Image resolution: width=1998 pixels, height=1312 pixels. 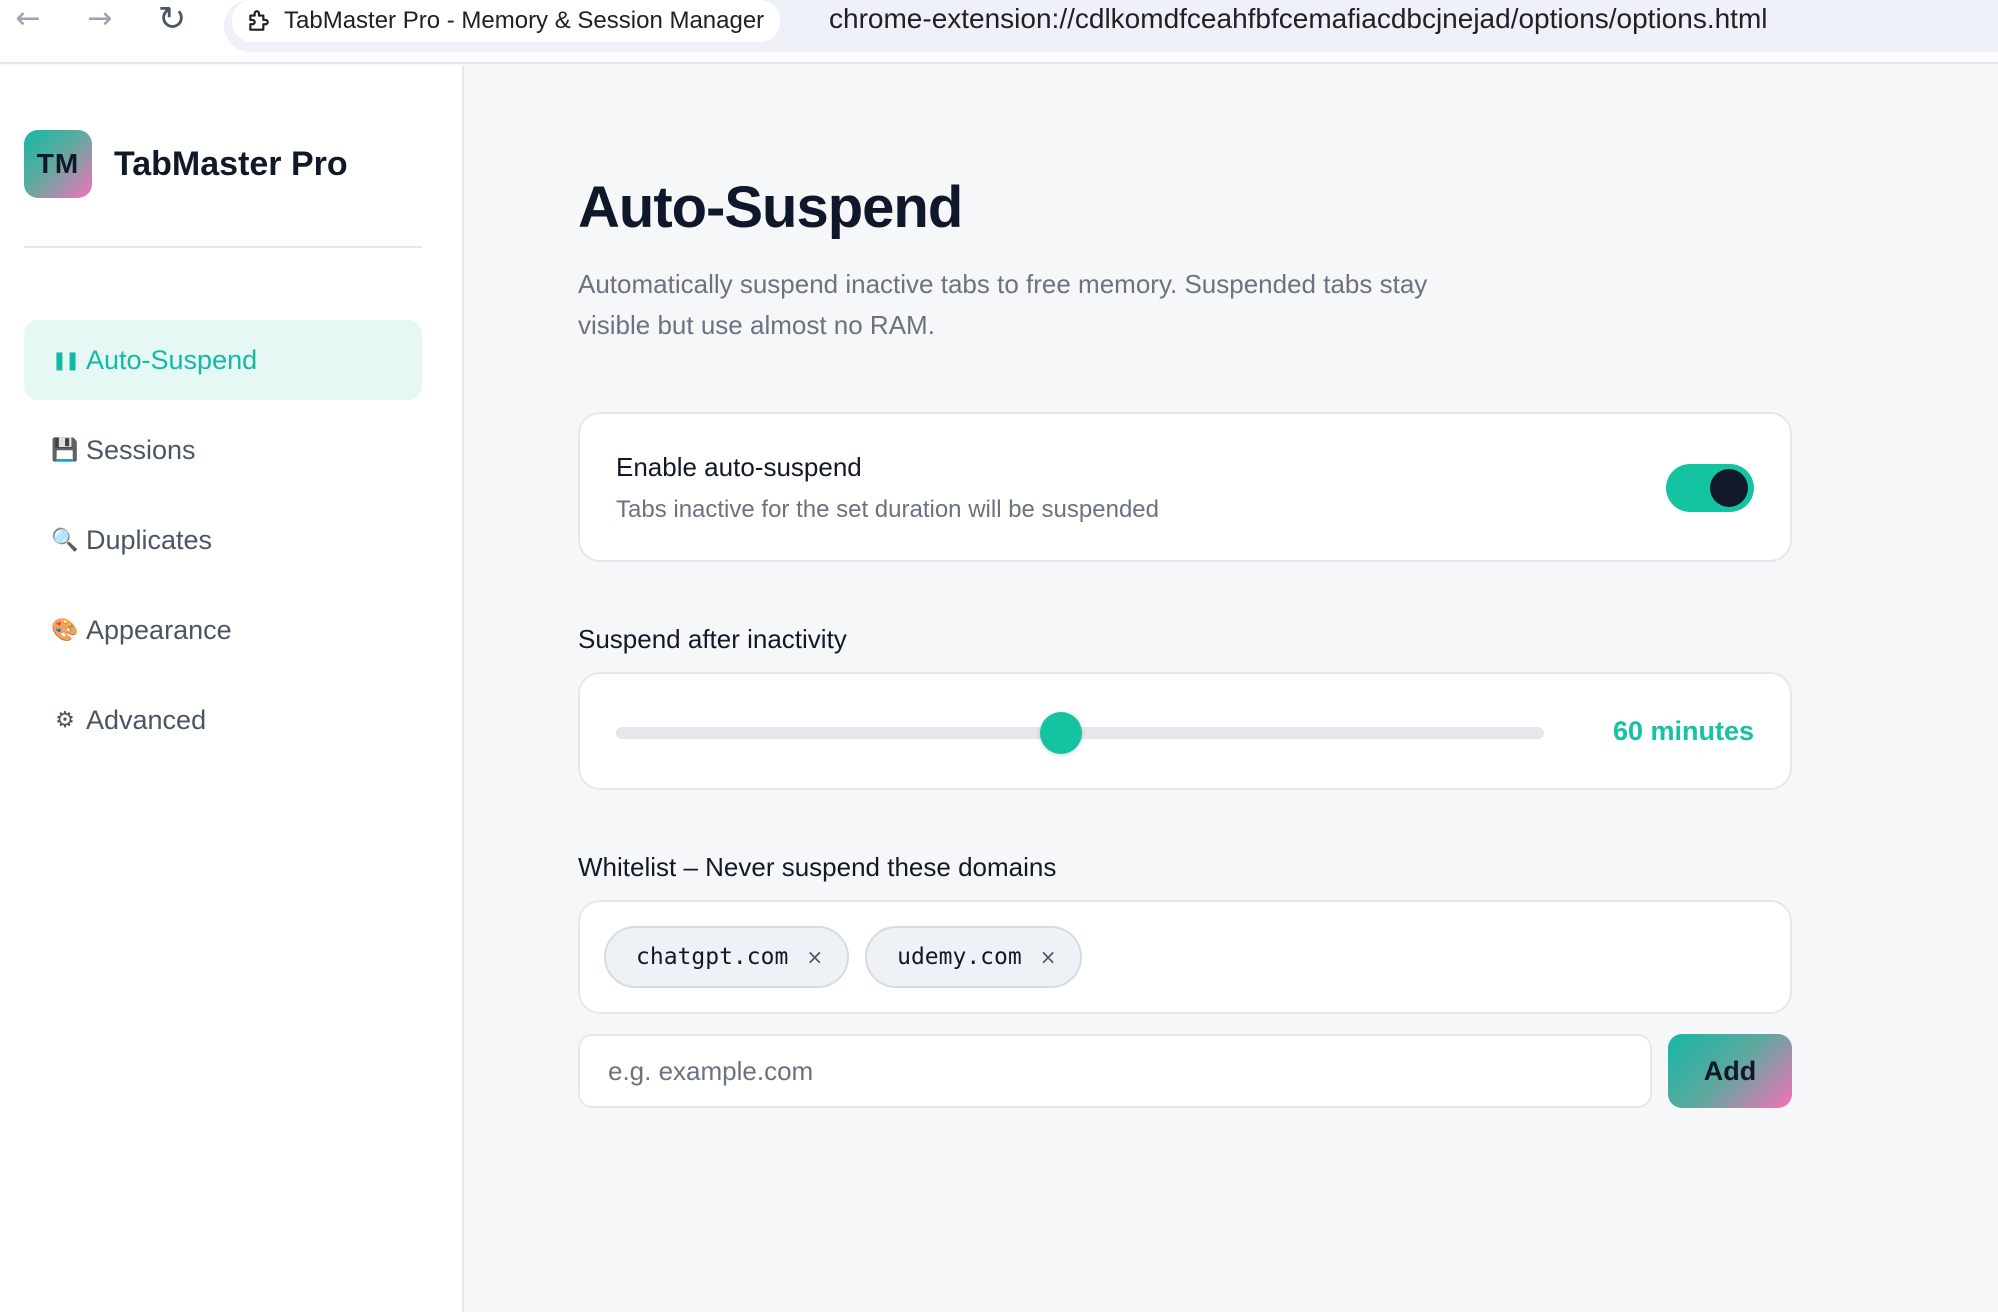 I want to click on slider-fill, so click(x=839, y=733).